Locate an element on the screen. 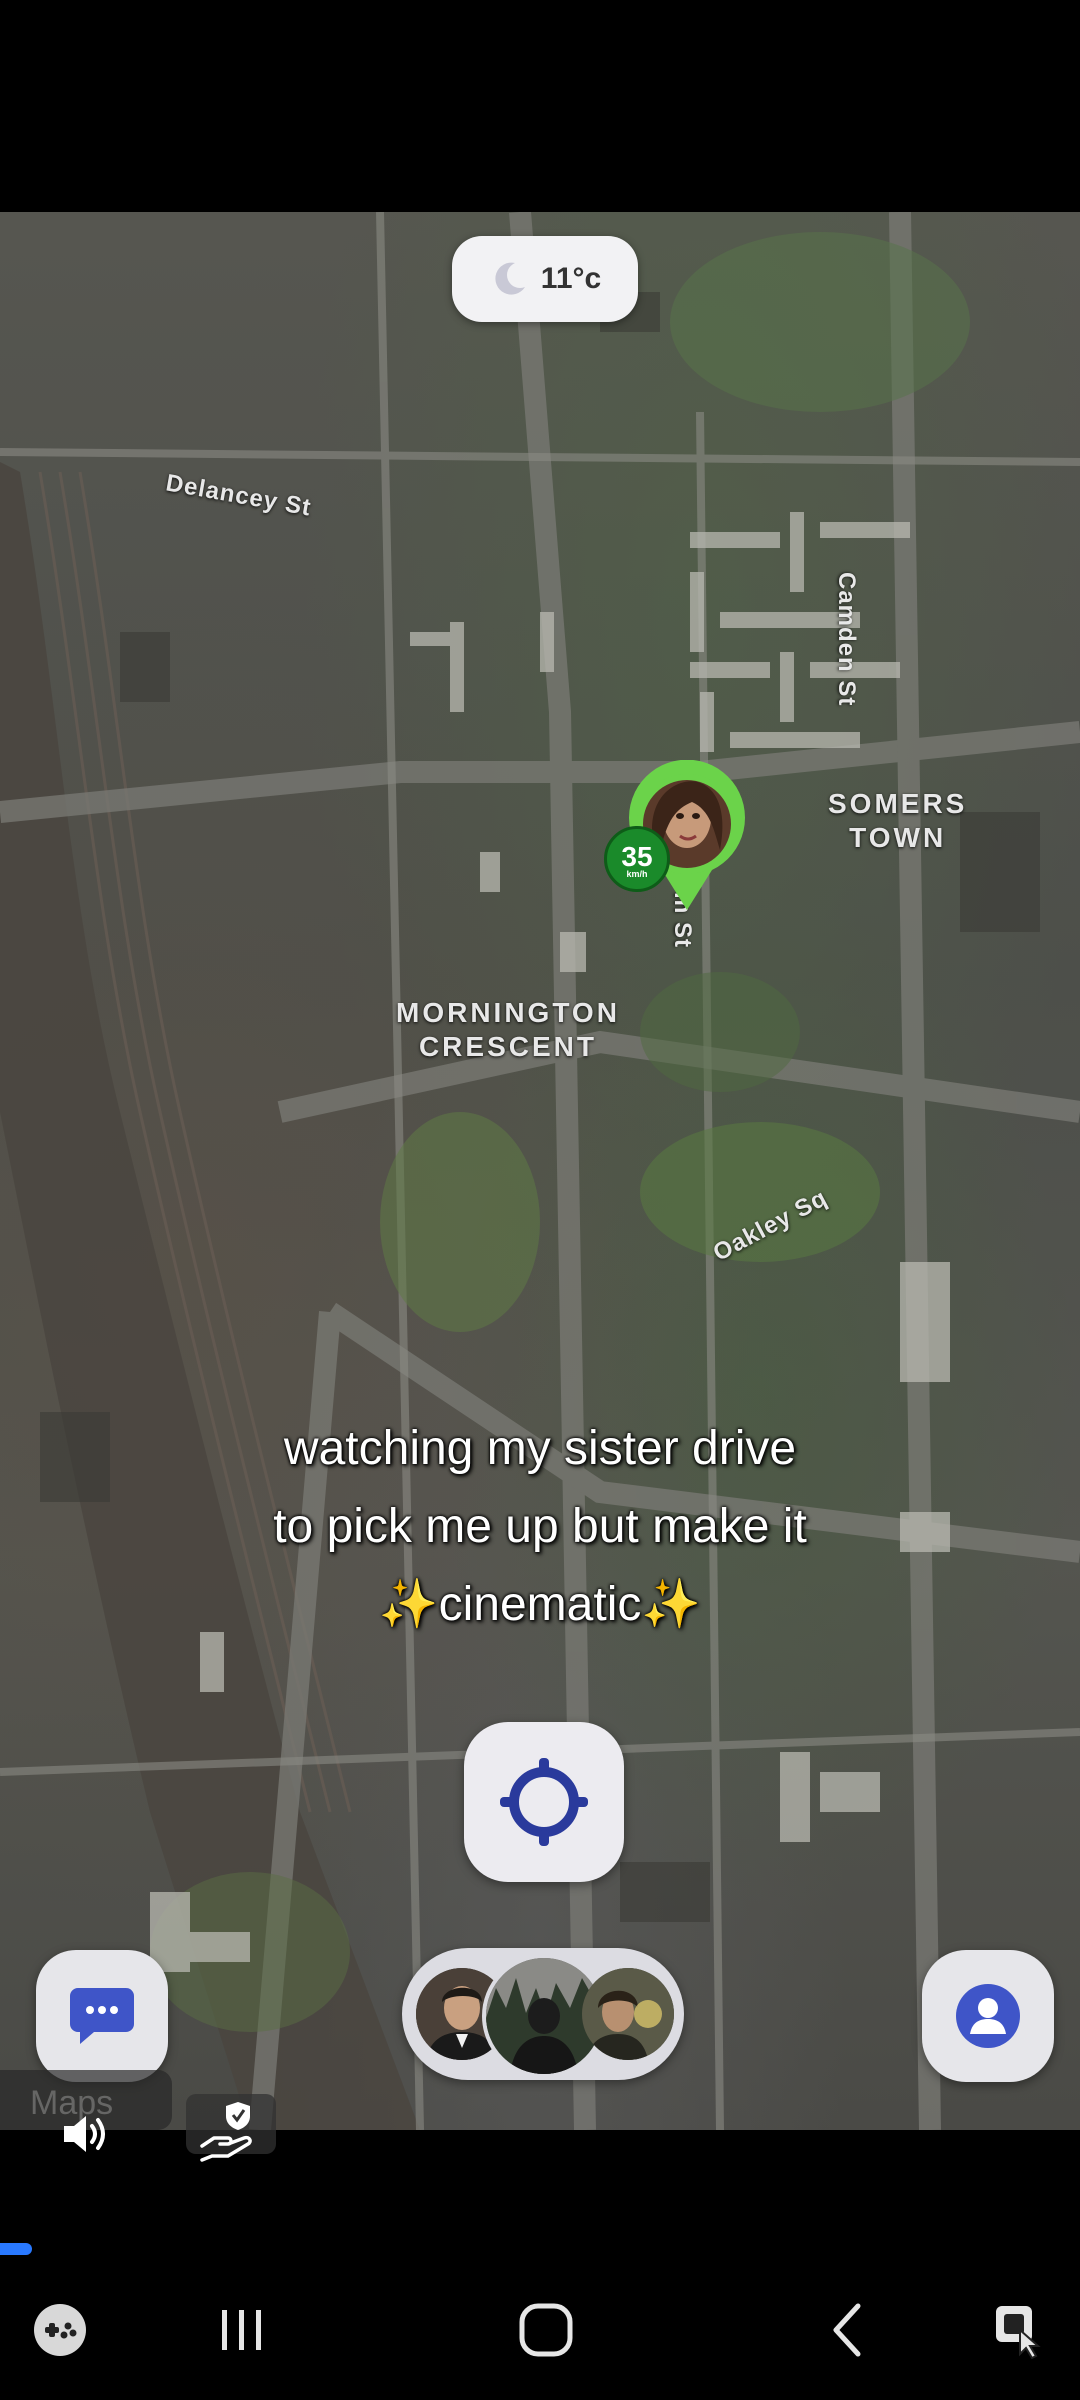 Image resolution: width=1080 pixels, height=2400 pixels. caption-line-2: to pick me up but make it is located at coordinates (540, 1526).